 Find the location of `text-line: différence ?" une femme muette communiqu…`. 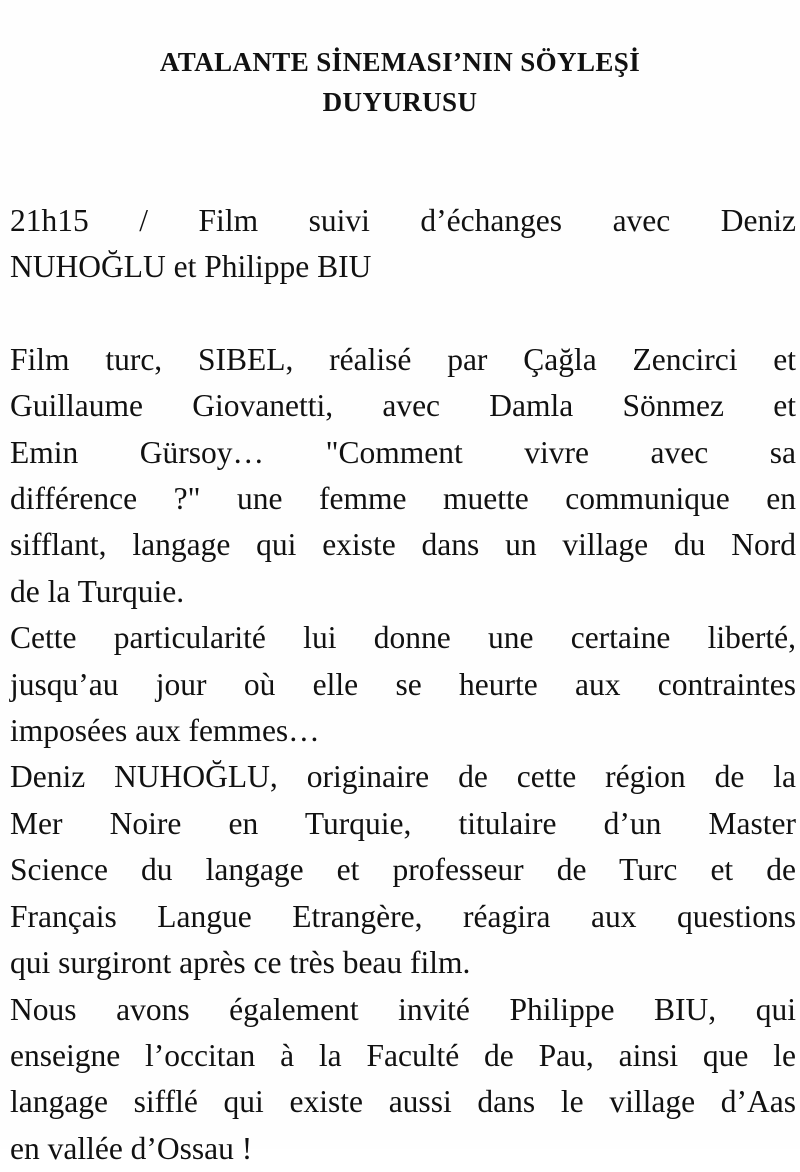

text-line: différence ?" une femme muette communiqu… is located at coordinates (403, 499).